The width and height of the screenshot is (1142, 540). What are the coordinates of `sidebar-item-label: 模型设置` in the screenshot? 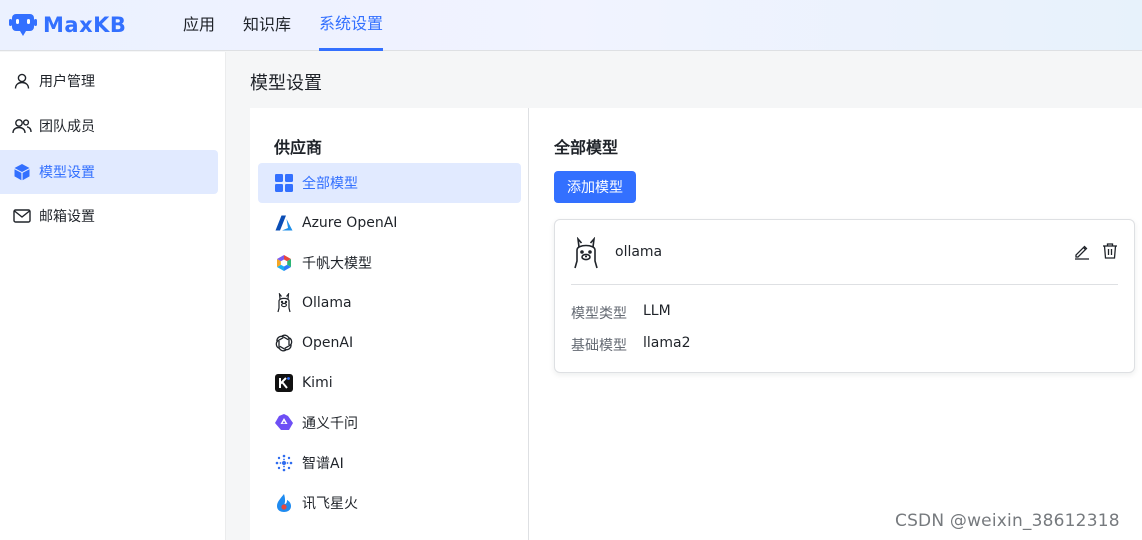 It's located at (67, 173).